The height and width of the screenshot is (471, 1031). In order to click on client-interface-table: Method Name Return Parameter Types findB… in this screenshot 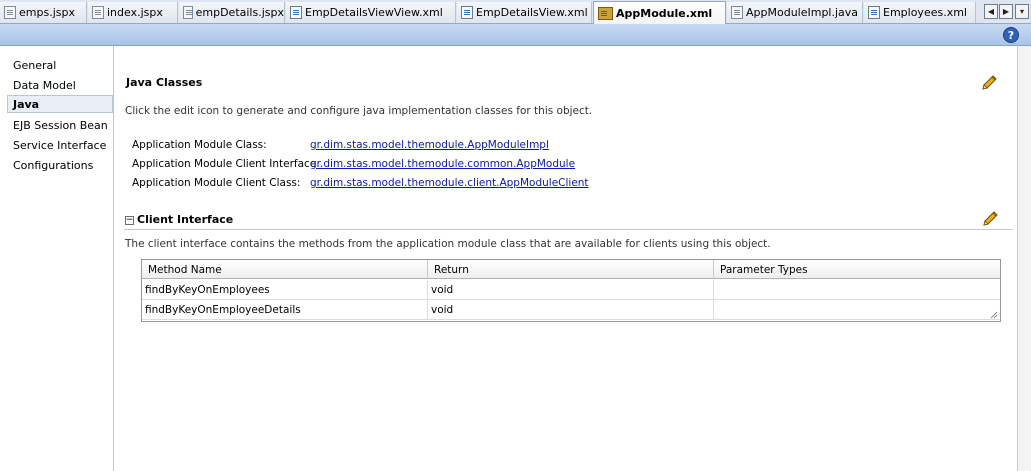, I will do `click(571, 290)`.